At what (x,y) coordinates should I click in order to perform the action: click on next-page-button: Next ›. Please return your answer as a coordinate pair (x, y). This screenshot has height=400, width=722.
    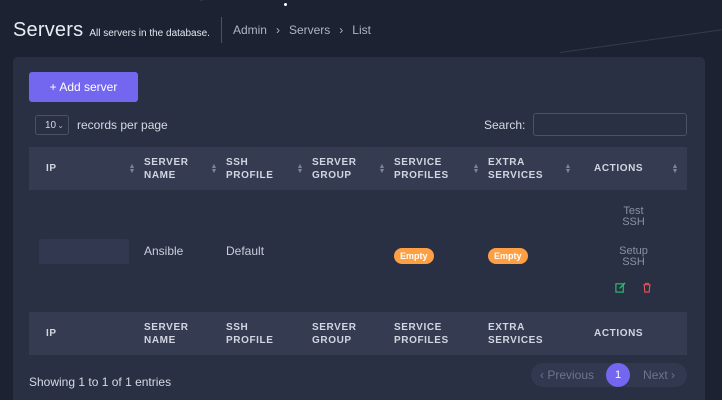
    Looking at the image, I should click on (659, 375).